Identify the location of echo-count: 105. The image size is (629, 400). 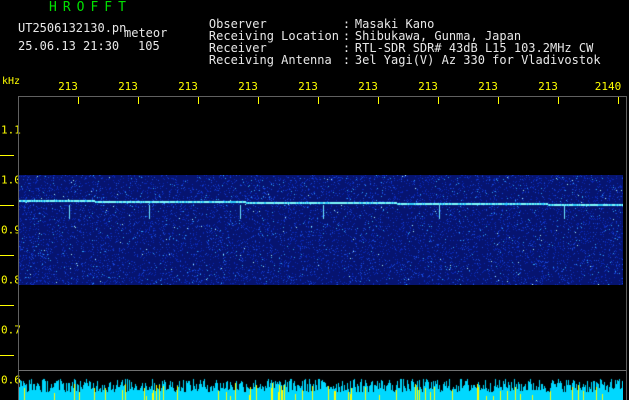
(149, 46).